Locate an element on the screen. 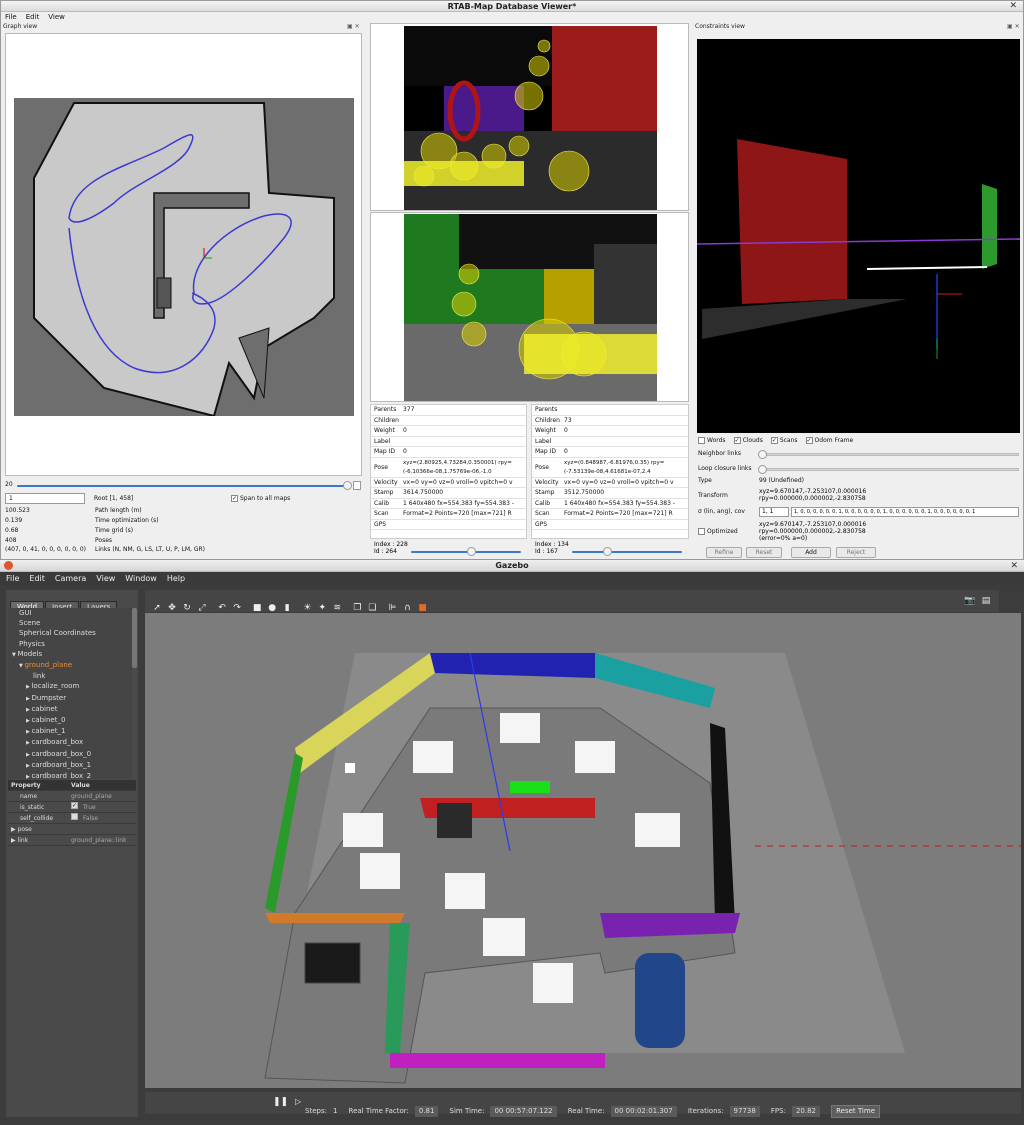  screenshot-icon: 📷 is located at coordinates (970, 601).